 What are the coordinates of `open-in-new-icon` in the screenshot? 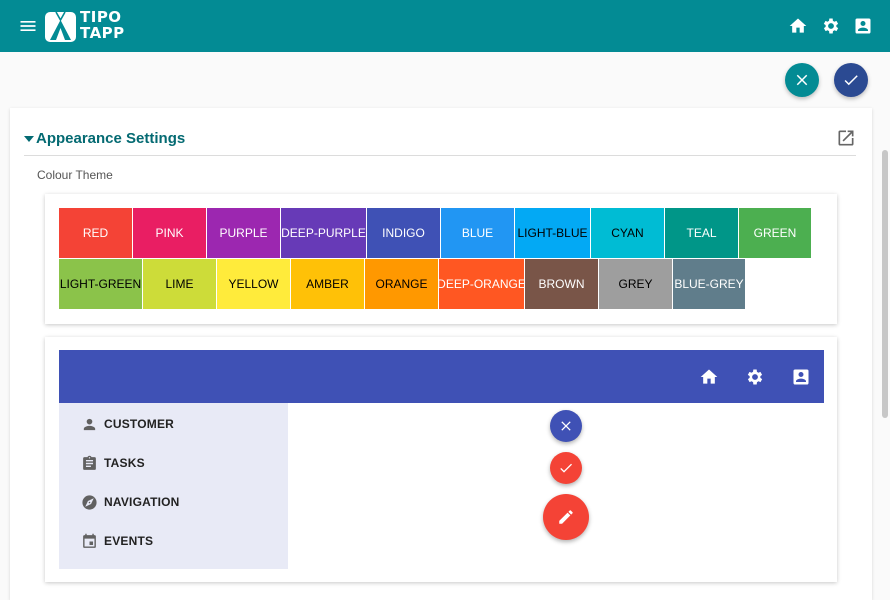 It's located at (846, 138).